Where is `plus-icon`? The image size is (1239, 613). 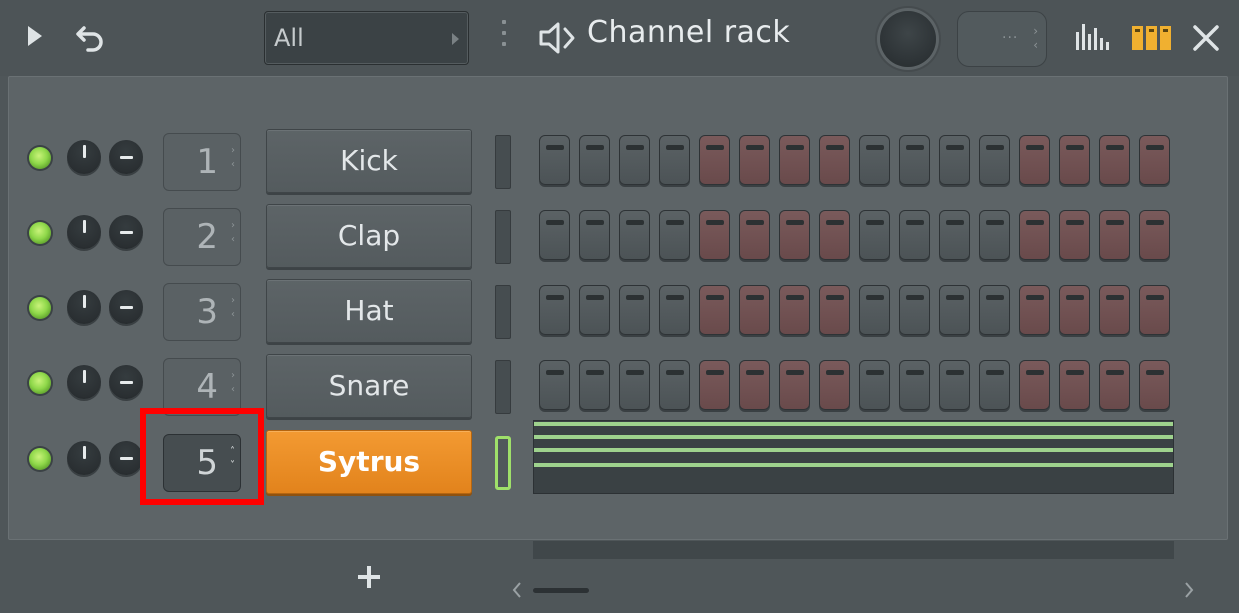 plus-icon is located at coordinates (369, 577).